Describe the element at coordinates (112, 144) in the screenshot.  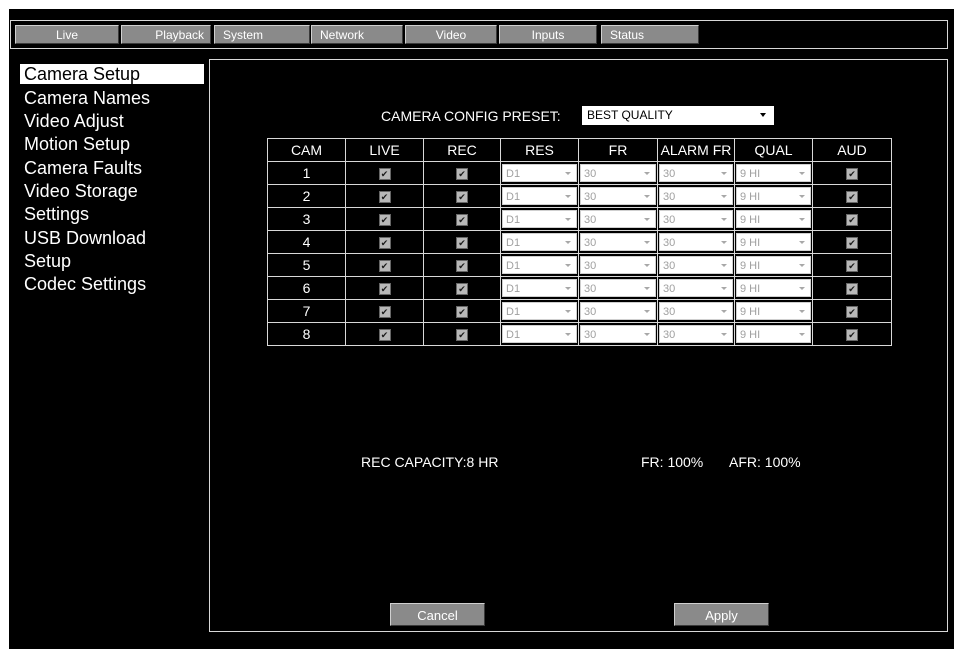
I see `sidebar-item-motion-setup: Motion Setup` at that location.